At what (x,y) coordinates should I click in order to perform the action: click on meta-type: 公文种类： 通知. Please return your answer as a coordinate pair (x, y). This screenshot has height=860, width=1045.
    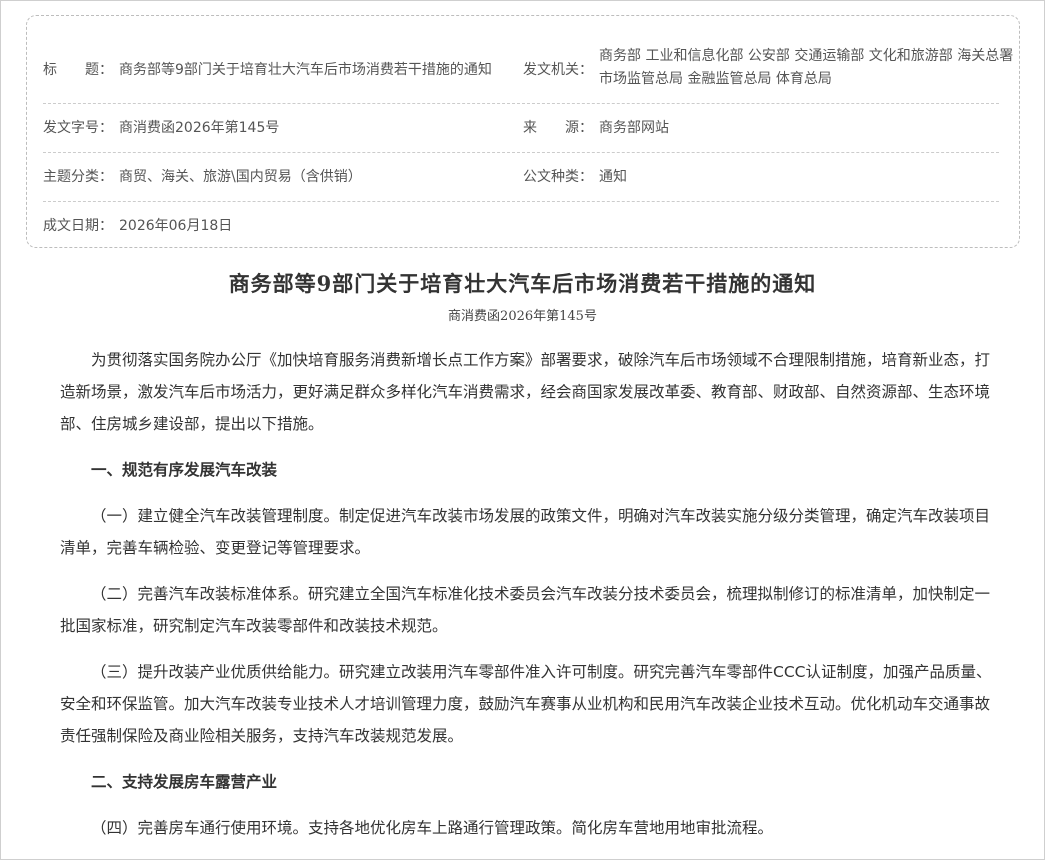
    Looking at the image, I should click on (772, 176).